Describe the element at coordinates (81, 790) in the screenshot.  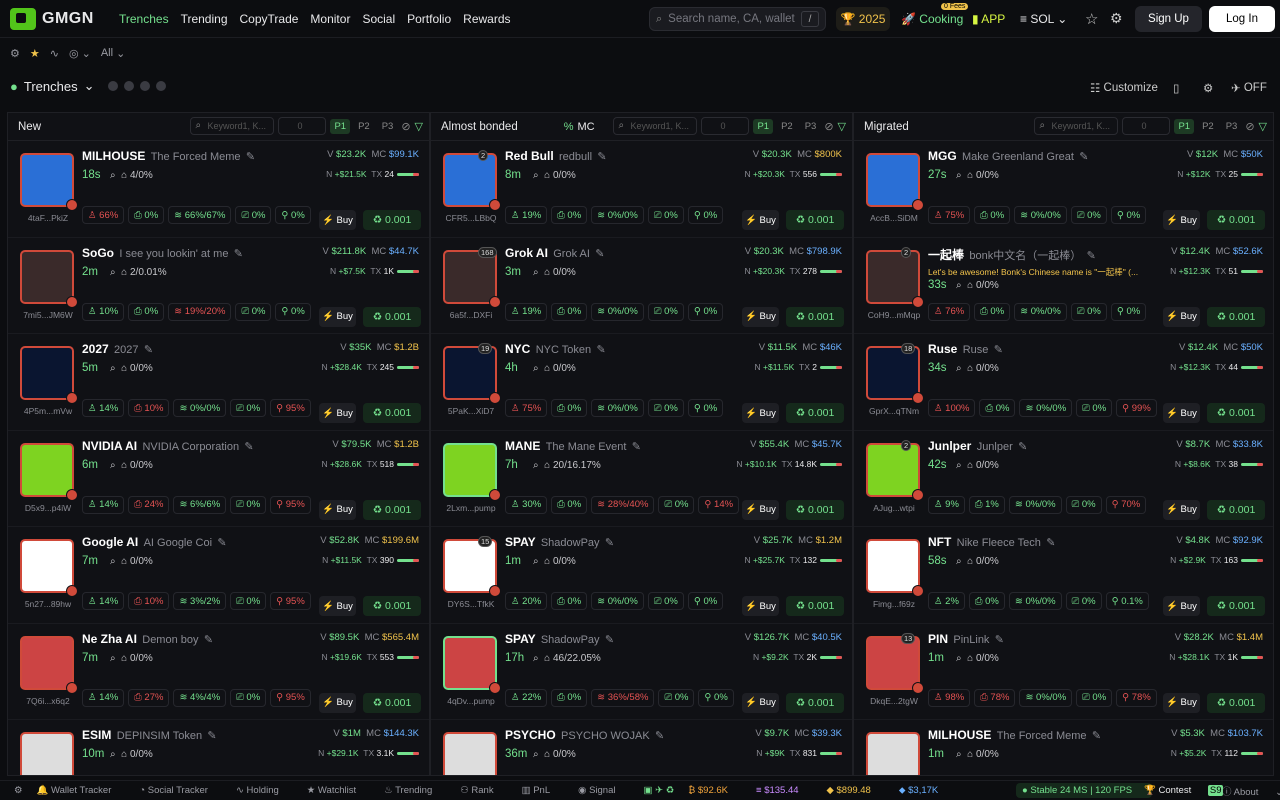
I see `footer-wallet-tracker: 🔔 Wallet Tracker` at that location.